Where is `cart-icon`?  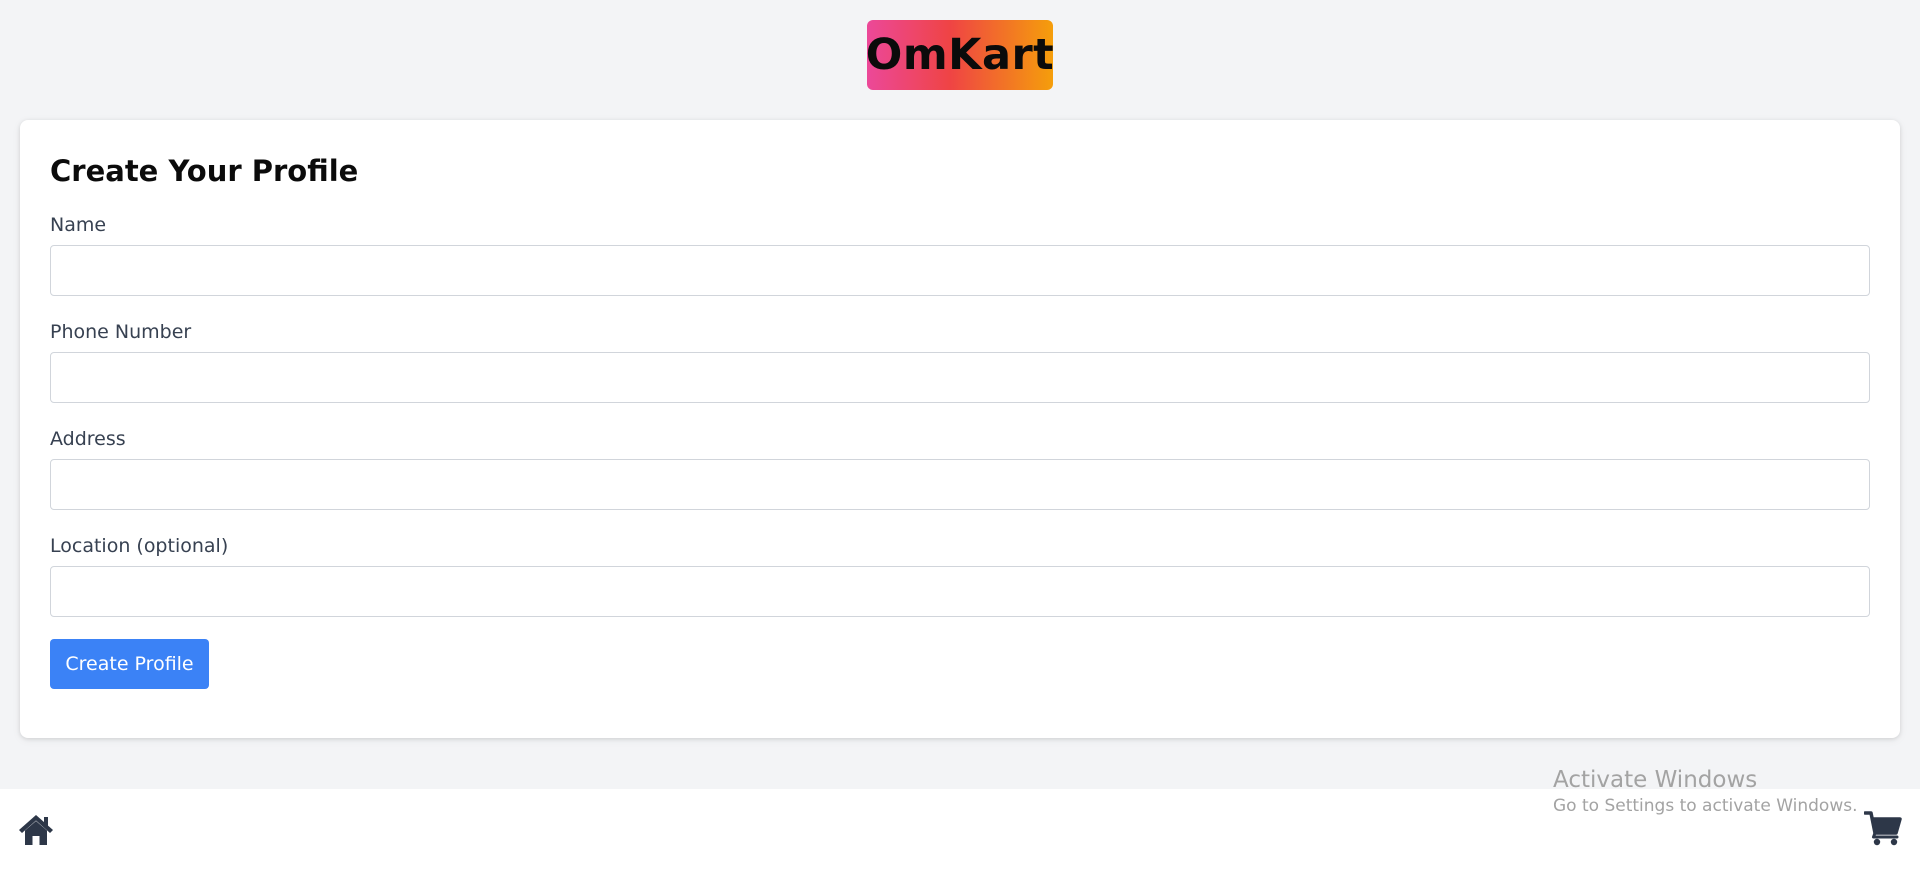 cart-icon is located at coordinates (1882, 828).